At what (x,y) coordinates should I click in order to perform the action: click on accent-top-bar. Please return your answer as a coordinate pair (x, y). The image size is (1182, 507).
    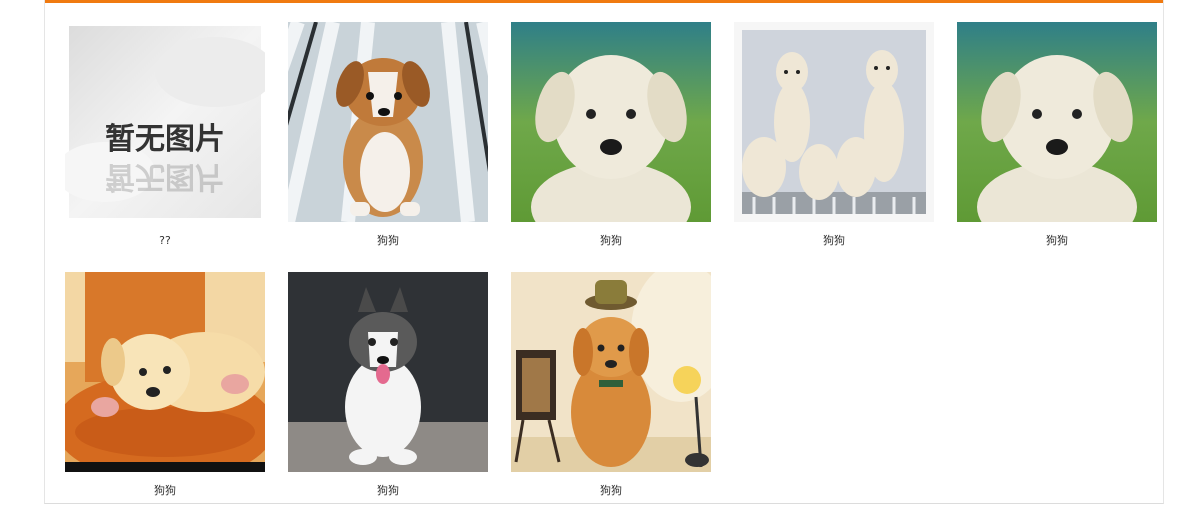
    Looking at the image, I should click on (604, 1).